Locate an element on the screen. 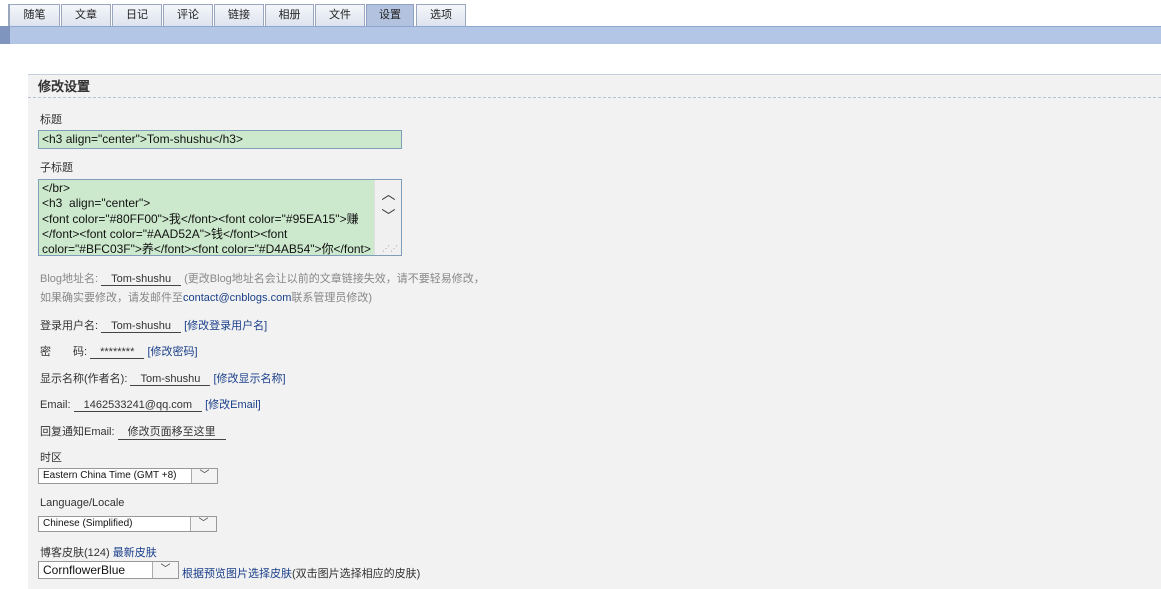 The height and width of the screenshot is (589, 1161). blog-address-hint-suffix: 联系管理员修改) is located at coordinates (332, 298).